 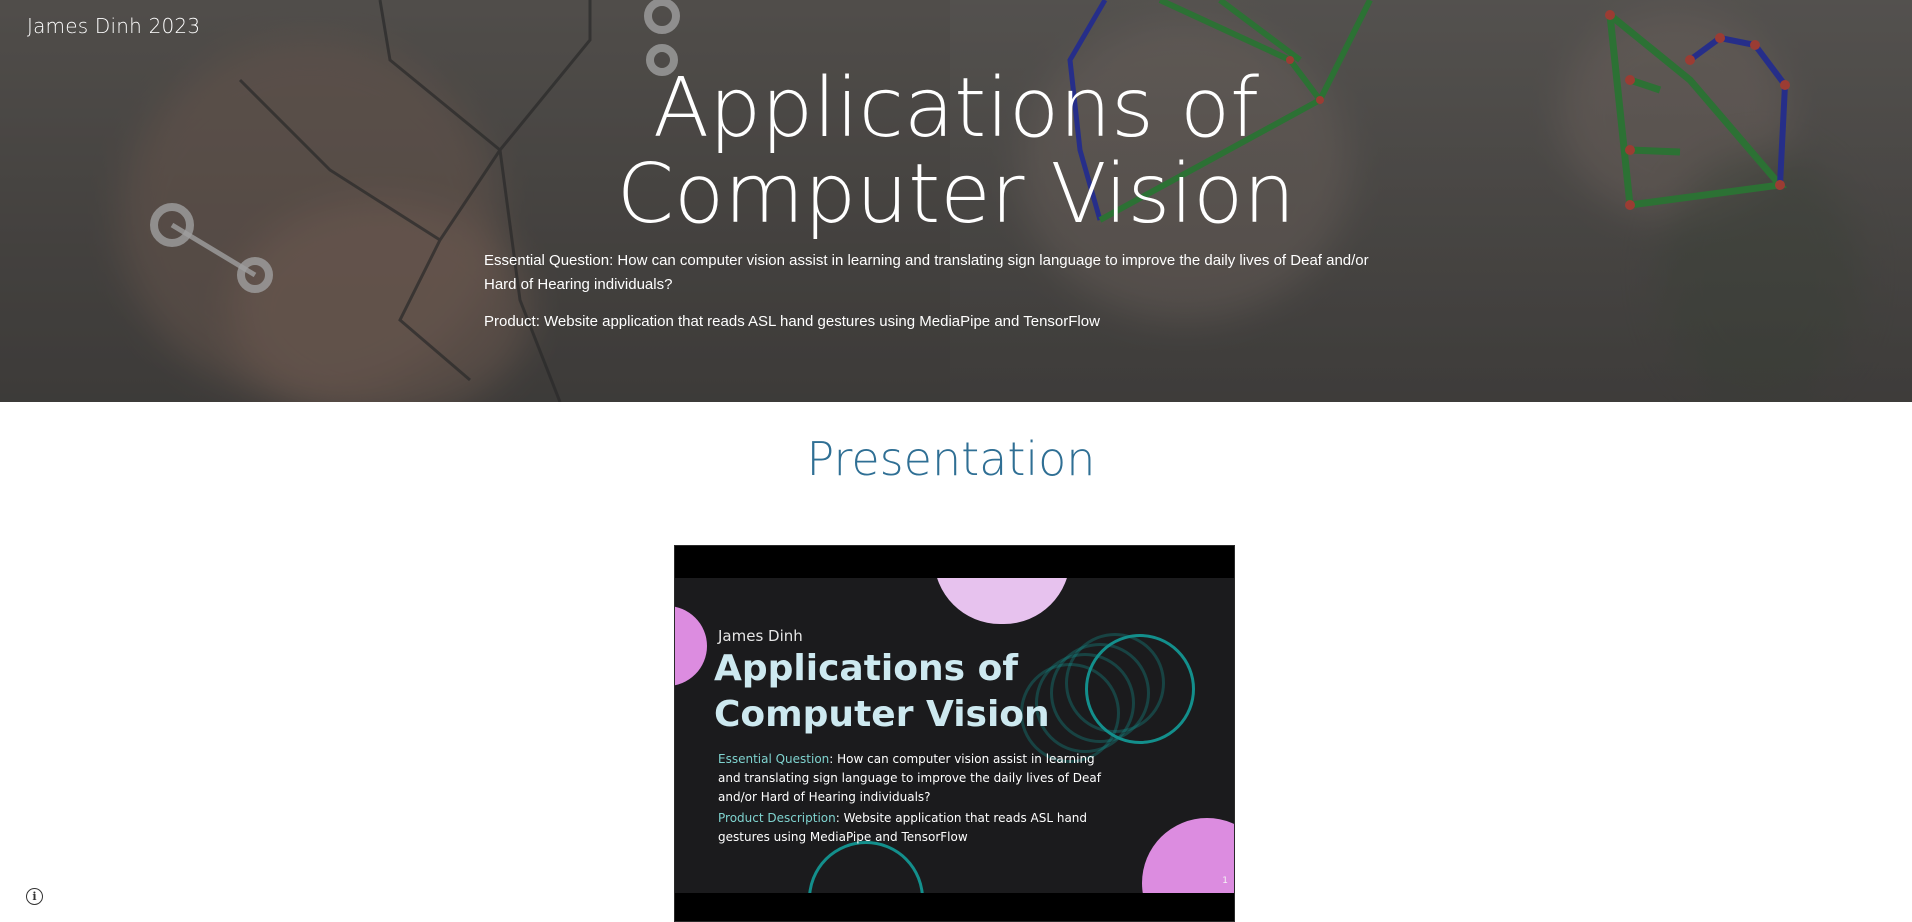 I want to click on page-title: Applications of Computer Vision, so click(x=956, y=152).